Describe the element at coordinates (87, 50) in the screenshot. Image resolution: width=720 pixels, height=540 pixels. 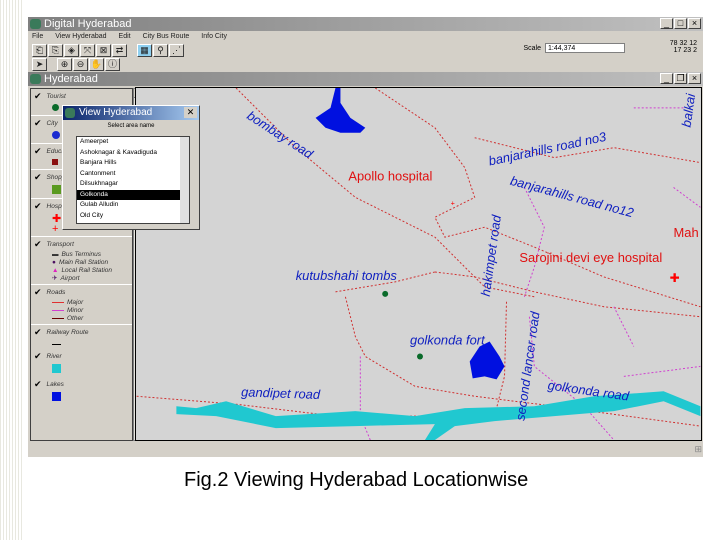
I see `full-extent-button: ⤧` at that location.